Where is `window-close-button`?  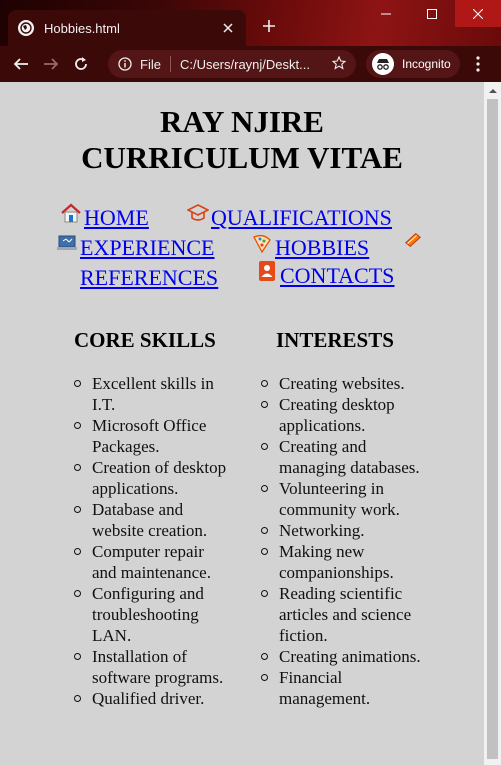
window-close-button is located at coordinates (478, 13).